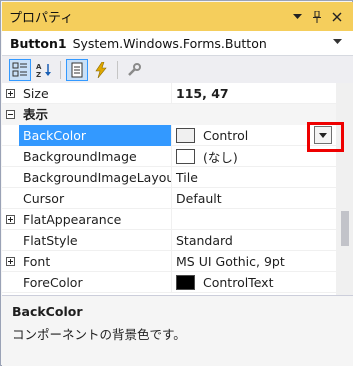 Image resolution: width=353 pixels, height=366 pixels. Describe the element at coordinates (134, 70) in the screenshot. I see `property-pages-icon` at that location.